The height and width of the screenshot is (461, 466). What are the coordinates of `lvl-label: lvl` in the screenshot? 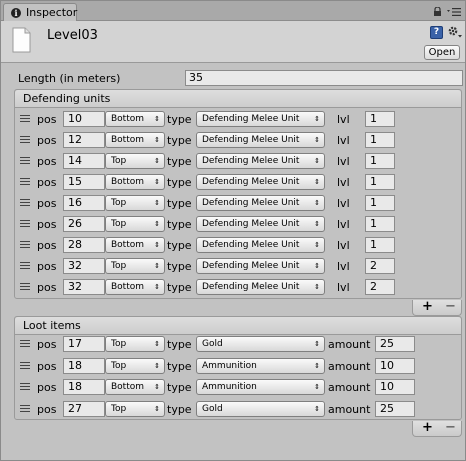 It's located at (343, 287).